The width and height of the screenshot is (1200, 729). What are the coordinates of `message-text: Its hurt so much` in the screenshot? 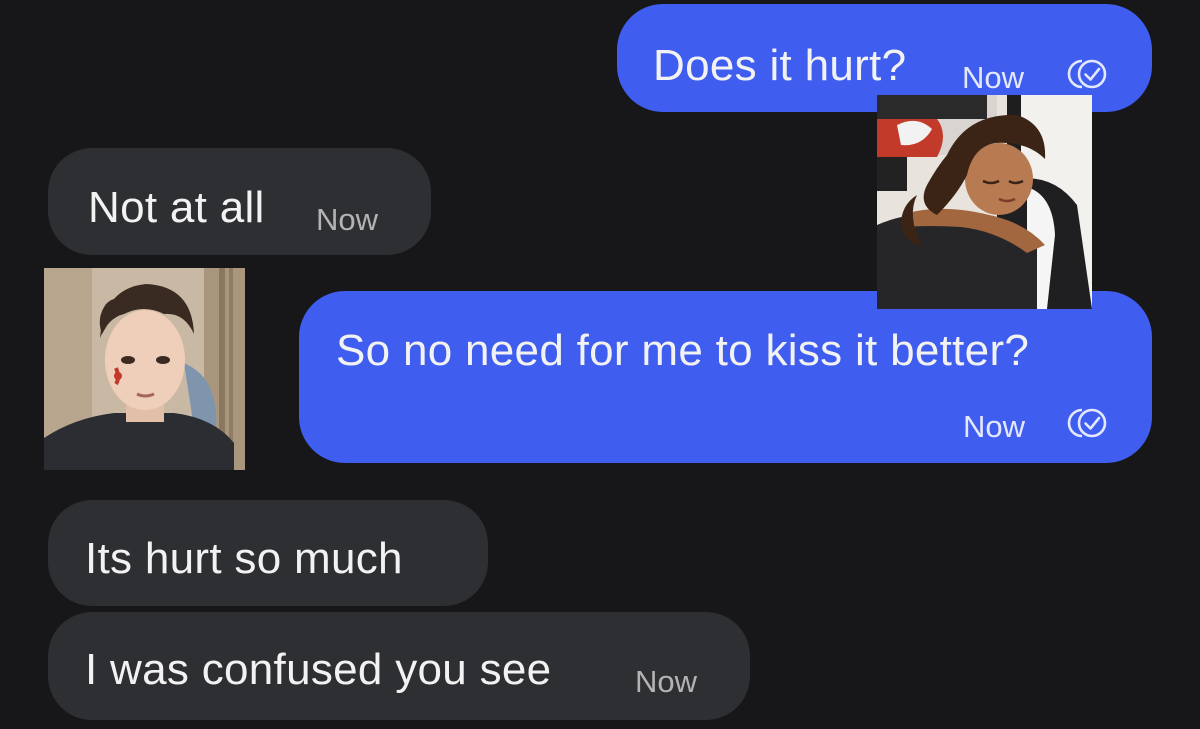 It's located at (244, 558).